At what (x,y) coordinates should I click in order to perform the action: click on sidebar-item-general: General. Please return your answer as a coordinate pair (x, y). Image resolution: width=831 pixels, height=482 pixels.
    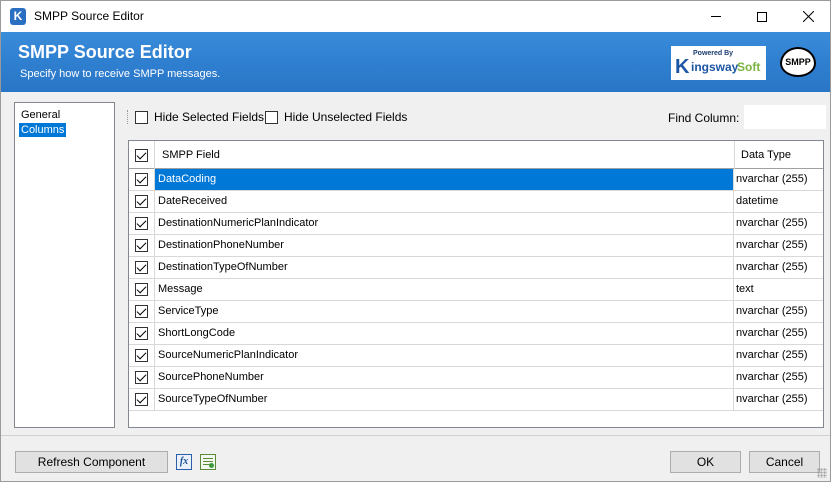
    Looking at the image, I should click on (40, 115).